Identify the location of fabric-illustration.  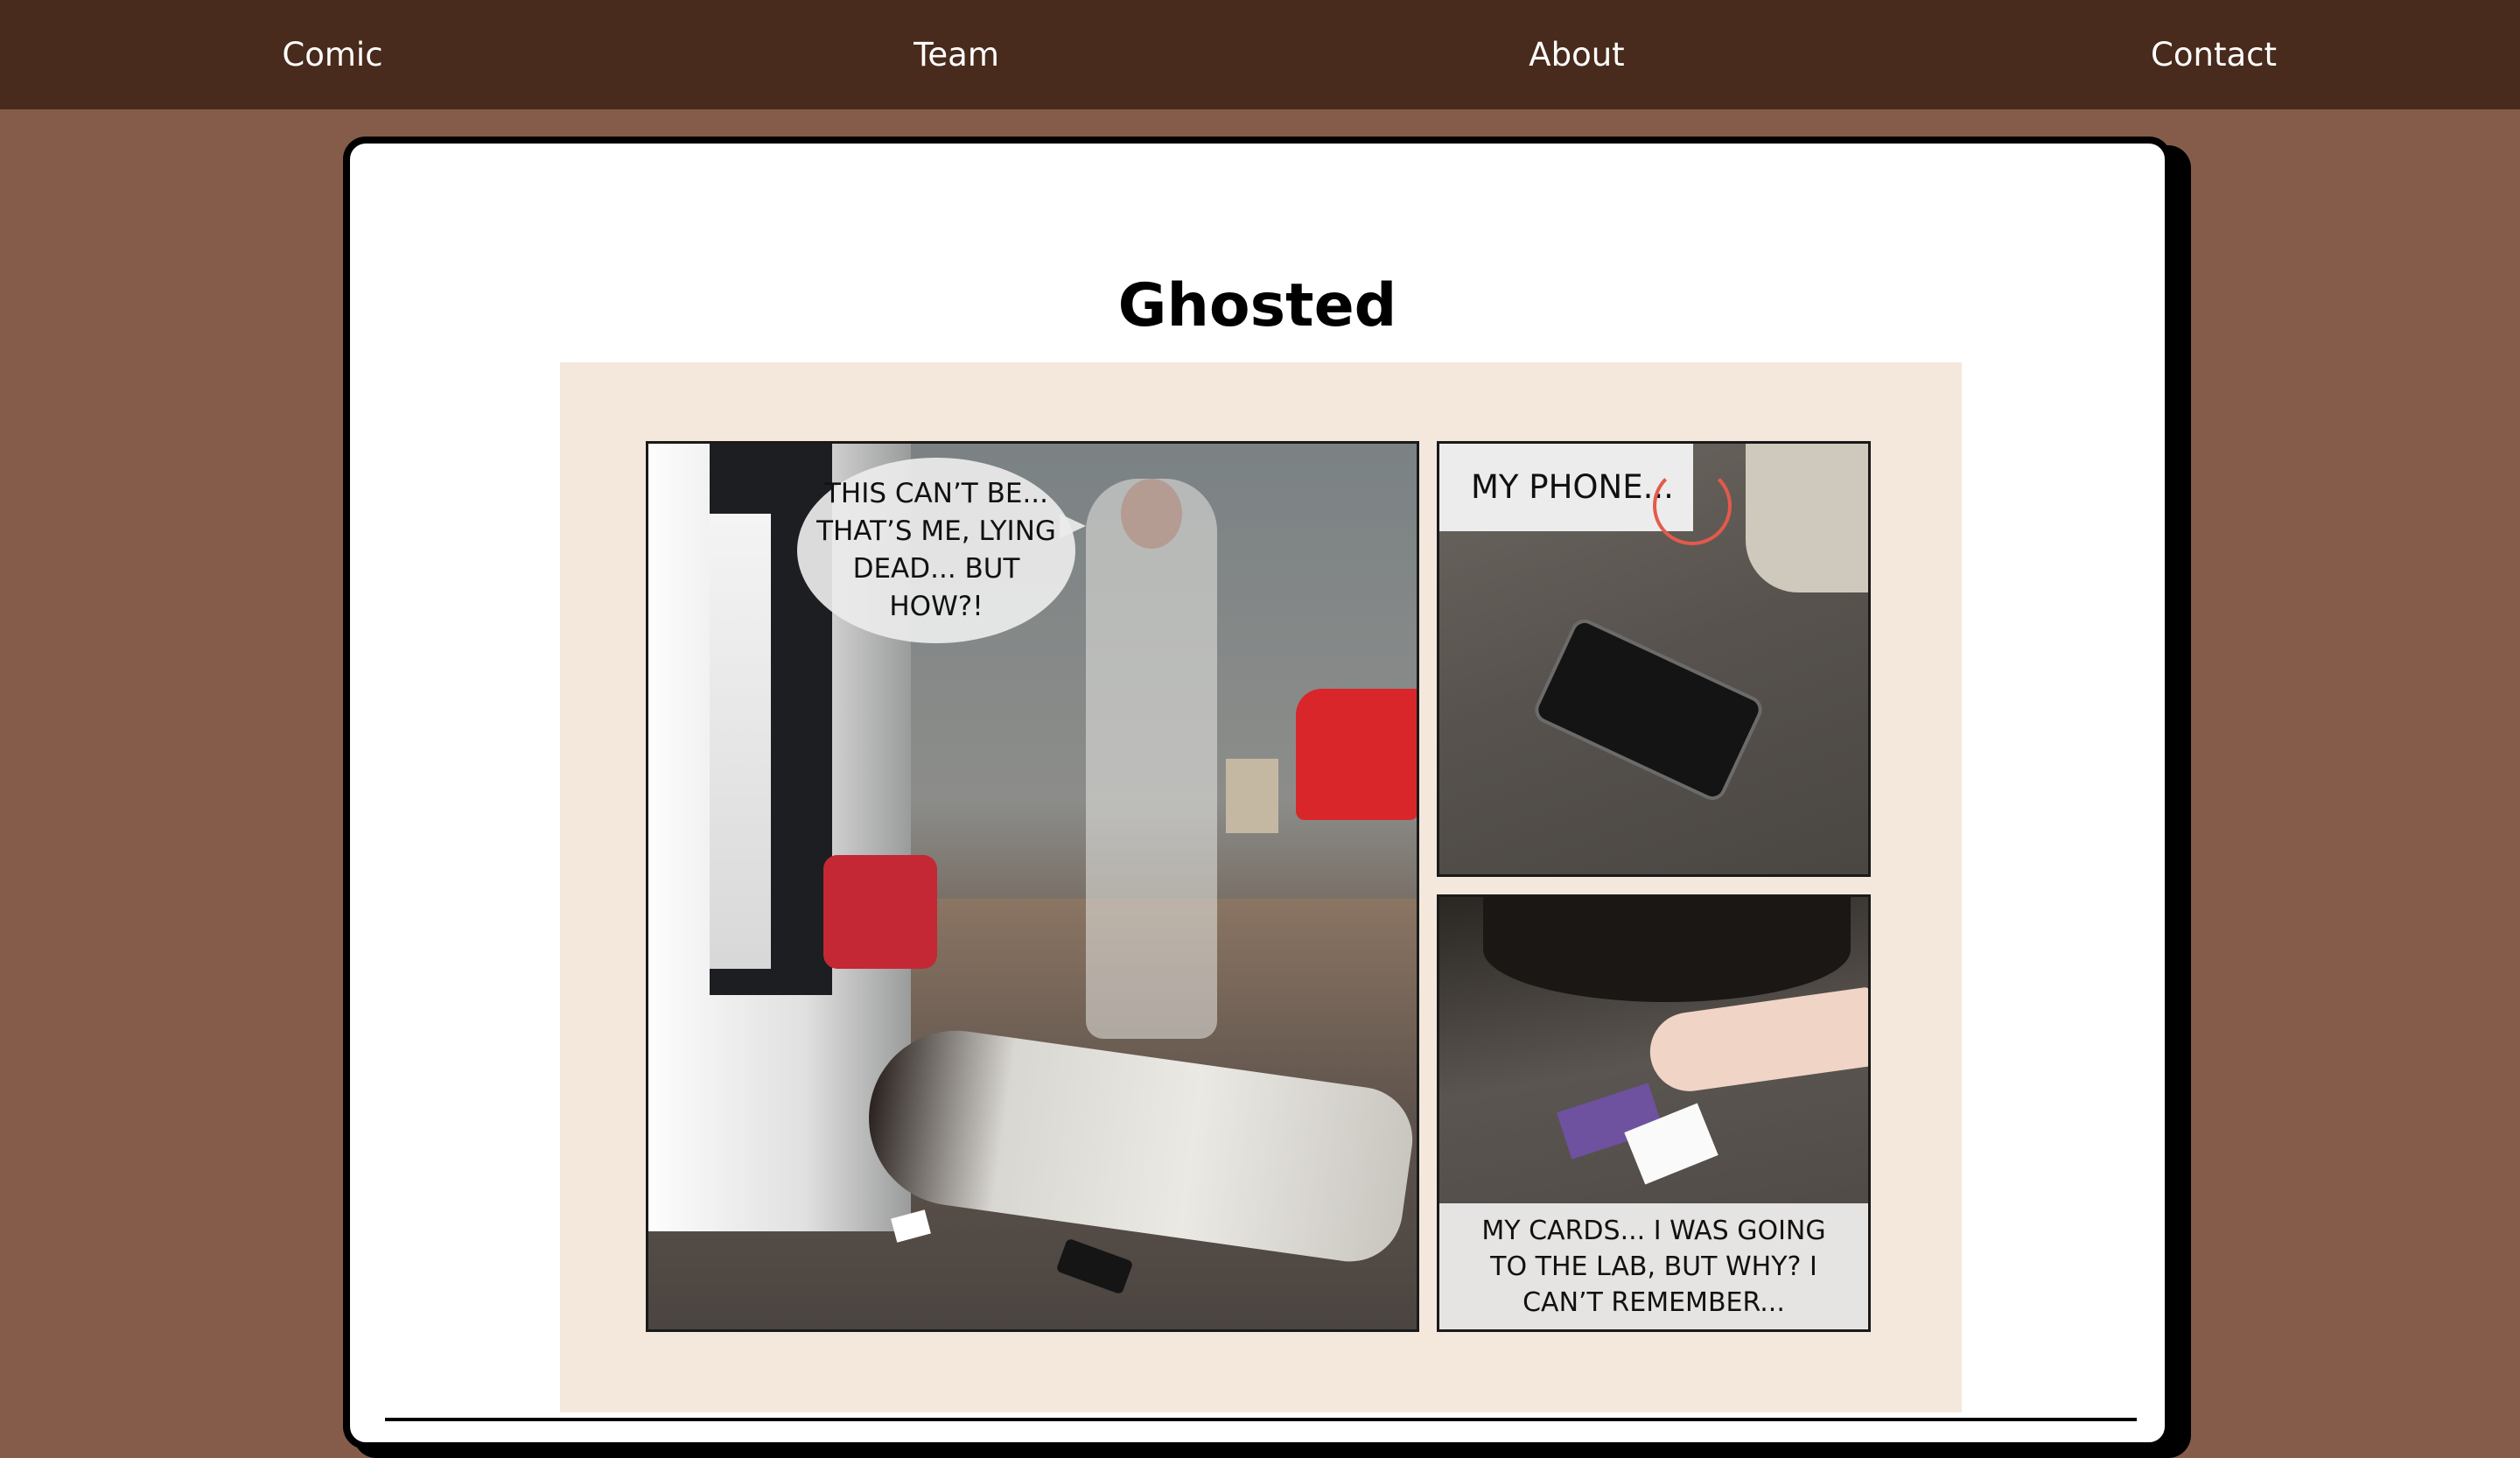
(1807, 518).